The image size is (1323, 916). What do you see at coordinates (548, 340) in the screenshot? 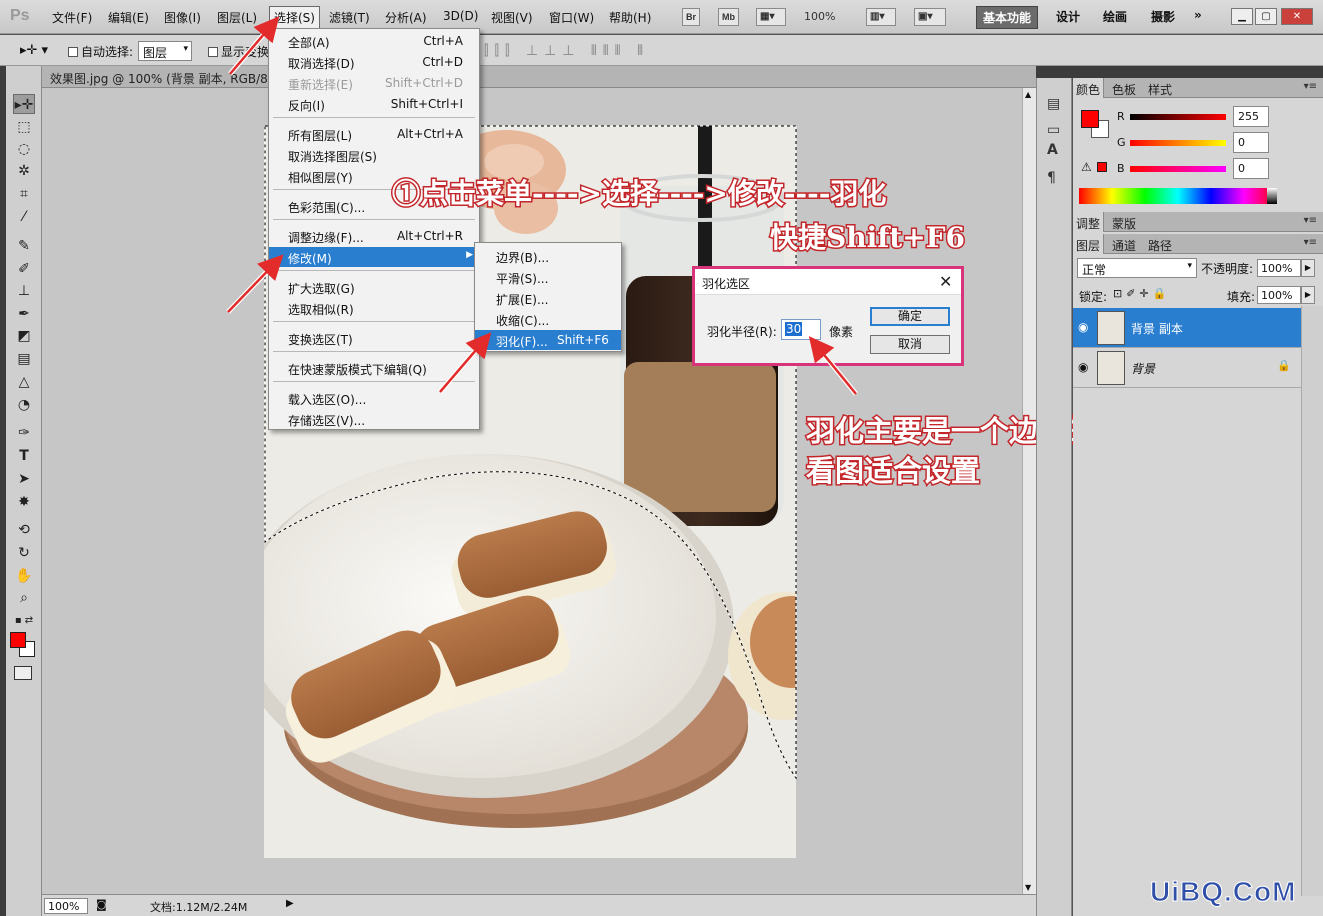
I see `submenu-feather: 羽化(F)... Shift+F6` at bounding box center [548, 340].